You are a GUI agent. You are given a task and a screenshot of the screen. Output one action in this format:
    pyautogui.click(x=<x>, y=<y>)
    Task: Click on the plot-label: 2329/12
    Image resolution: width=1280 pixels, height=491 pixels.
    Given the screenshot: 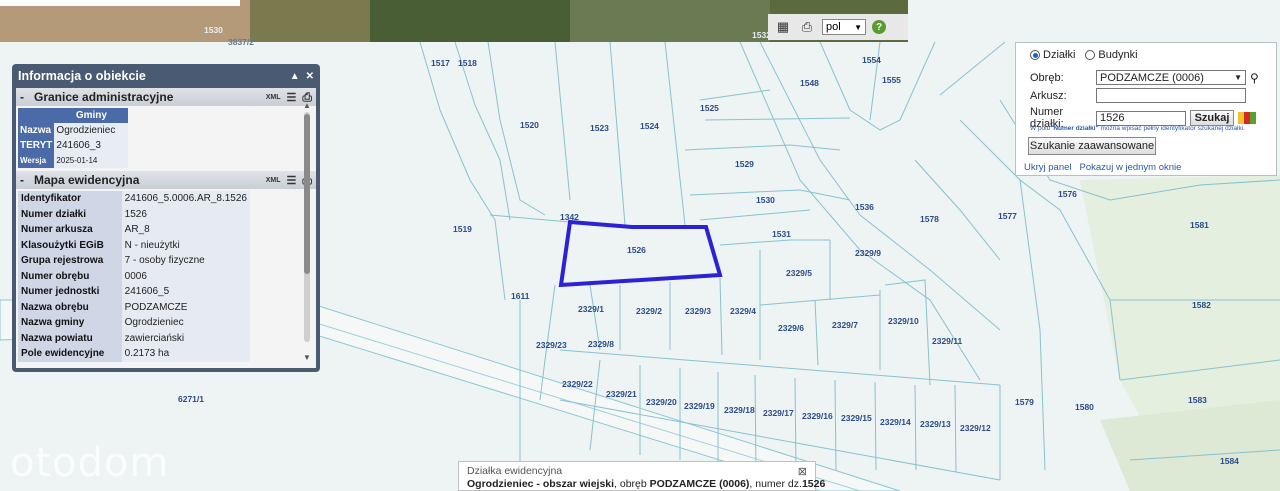 What is the action you would take?
    pyautogui.click(x=975, y=428)
    